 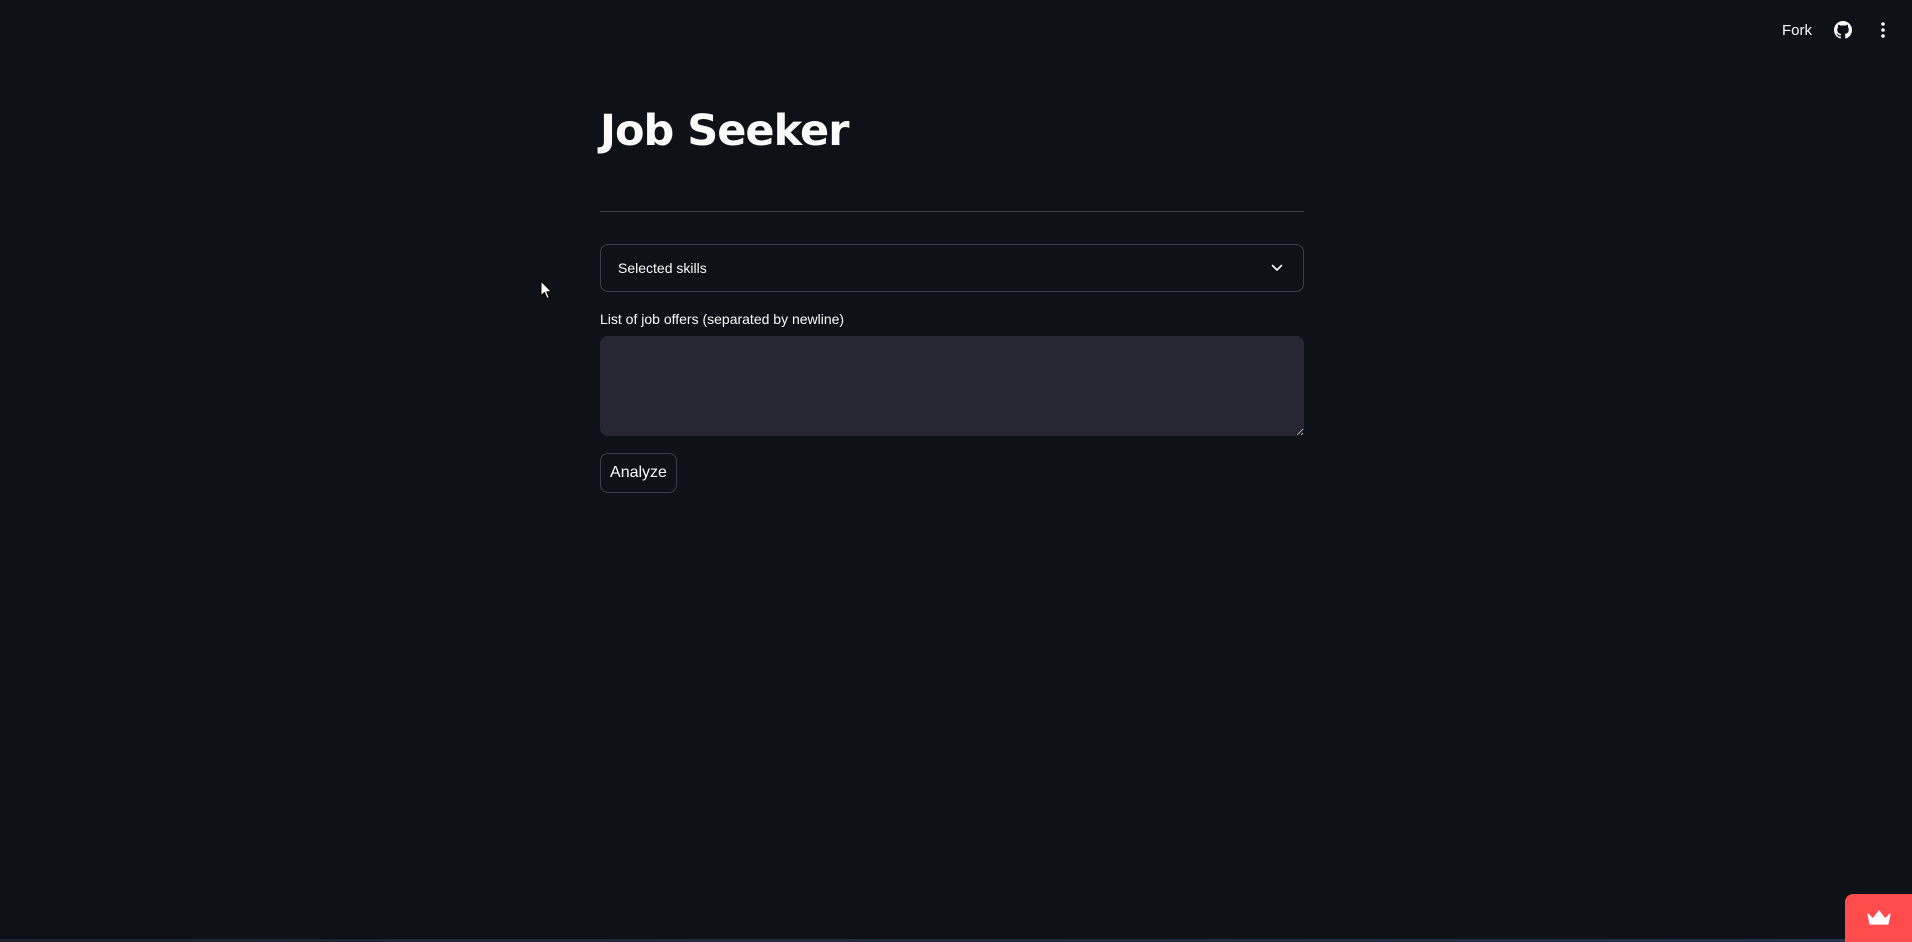 I want to click on top-toolbar: Fork, so click(x=1837, y=30).